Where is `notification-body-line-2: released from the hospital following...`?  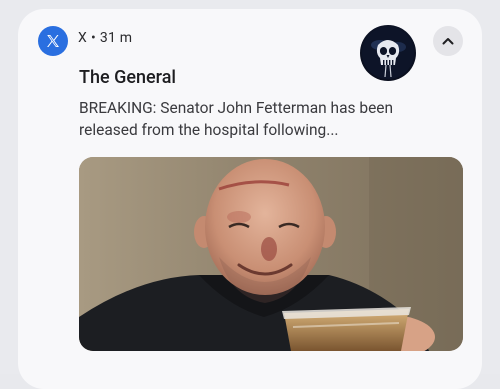 notification-body-line-2: released from the hospital following... is located at coordinates (209, 130).